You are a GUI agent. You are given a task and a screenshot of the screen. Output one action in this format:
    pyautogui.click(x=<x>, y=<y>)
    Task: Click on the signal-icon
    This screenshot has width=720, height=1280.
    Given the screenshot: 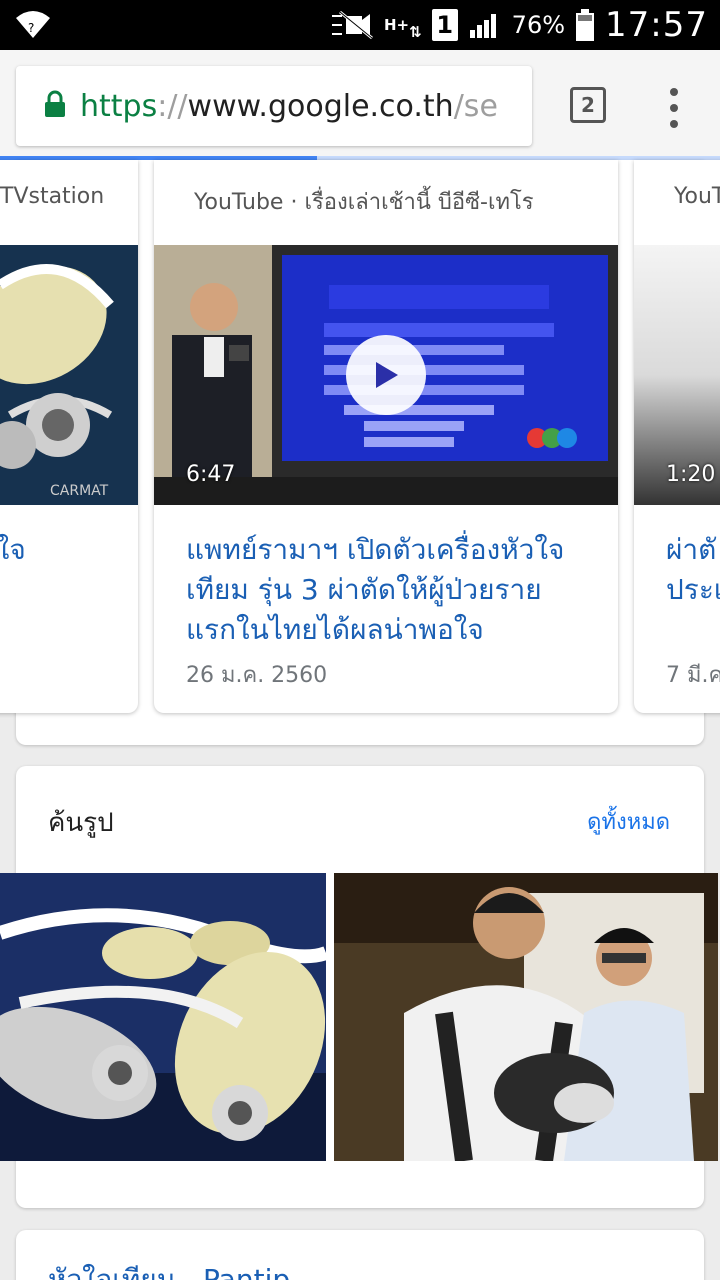 What is the action you would take?
    pyautogui.click(x=485, y=25)
    